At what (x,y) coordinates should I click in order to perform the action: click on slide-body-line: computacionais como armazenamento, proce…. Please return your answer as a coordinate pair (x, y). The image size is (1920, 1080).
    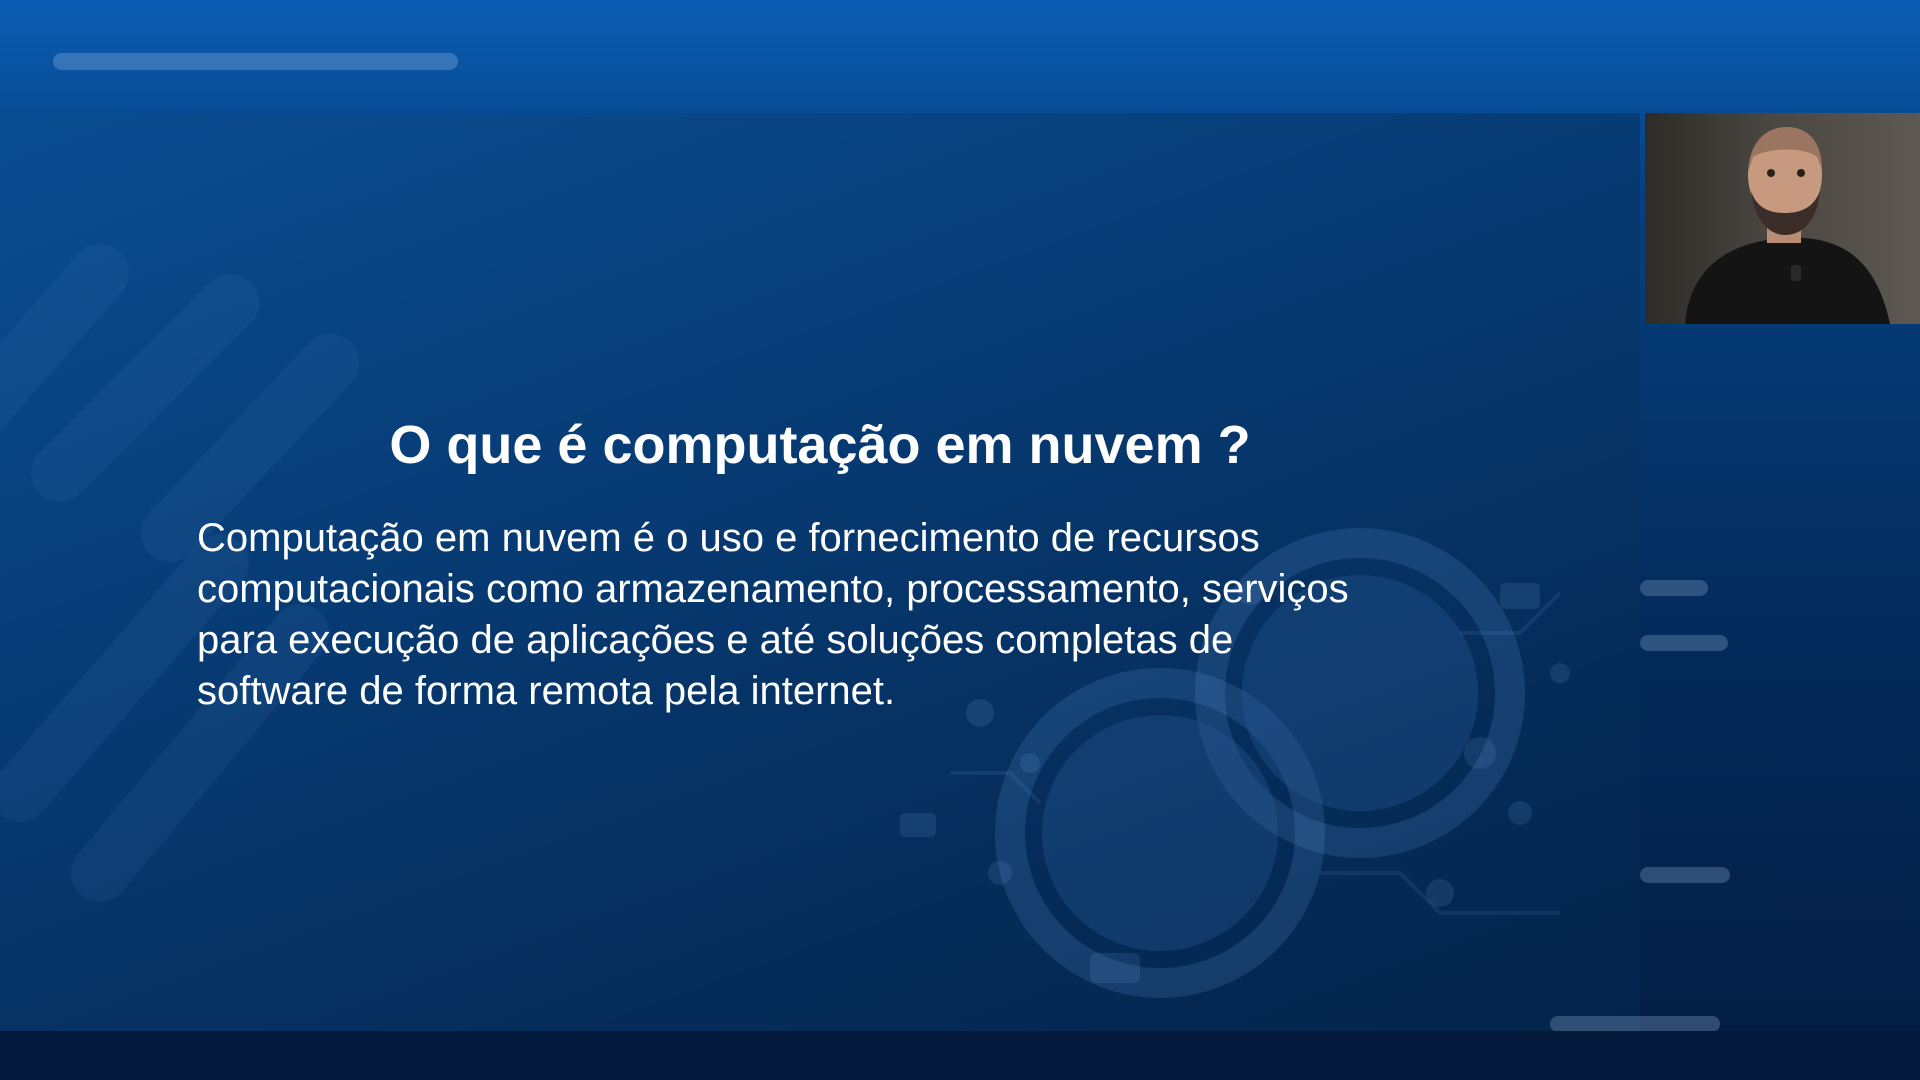
    Looking at the image, I should click on (773, 589).